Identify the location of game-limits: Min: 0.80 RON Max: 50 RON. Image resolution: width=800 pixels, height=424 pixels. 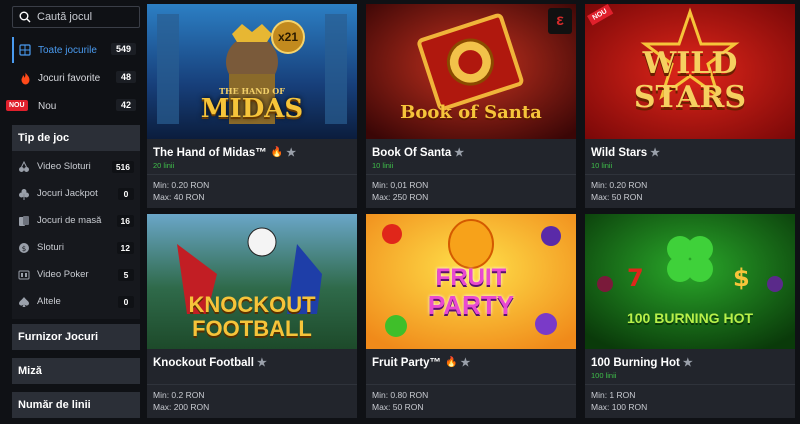
(471, 401).